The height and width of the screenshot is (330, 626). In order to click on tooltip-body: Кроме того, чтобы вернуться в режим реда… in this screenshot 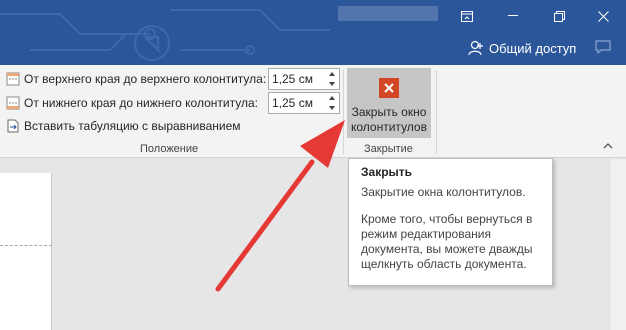, I will do `click(447, 241)`.